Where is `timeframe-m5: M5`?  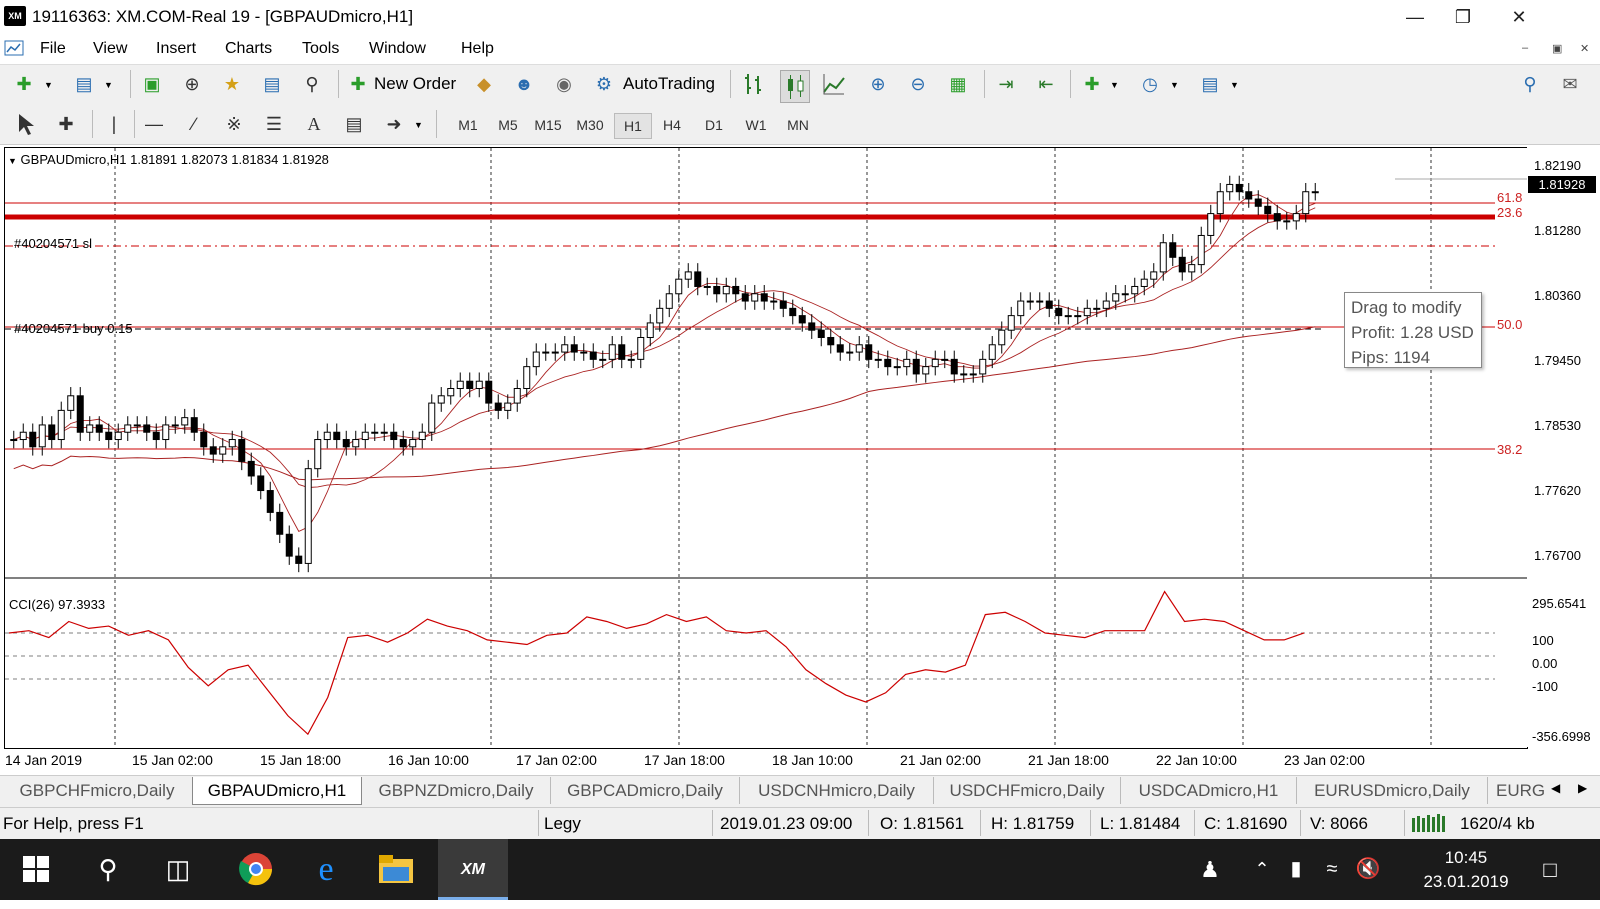 timeframe-m5: M5 is located at coordinates (508, 125).